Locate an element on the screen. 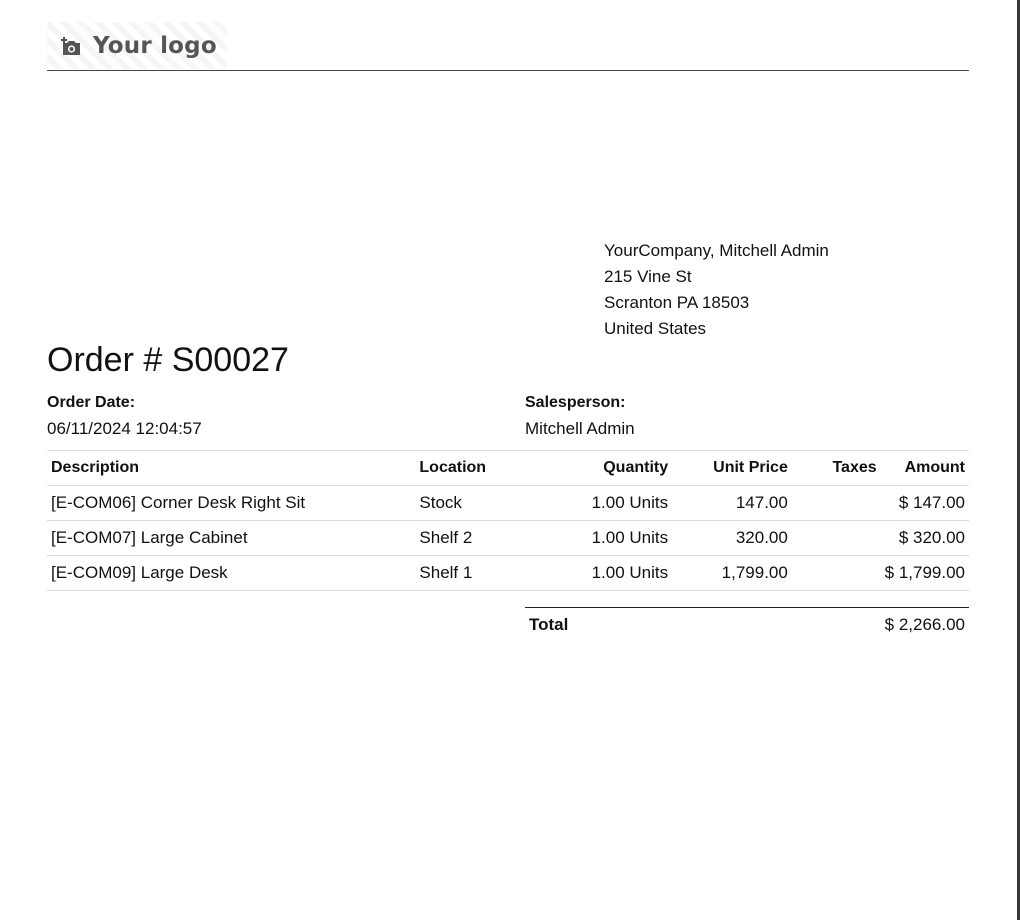  cell-description: [E-COM06] Corner Desk Right Sit is located at coordinates (231, 503).